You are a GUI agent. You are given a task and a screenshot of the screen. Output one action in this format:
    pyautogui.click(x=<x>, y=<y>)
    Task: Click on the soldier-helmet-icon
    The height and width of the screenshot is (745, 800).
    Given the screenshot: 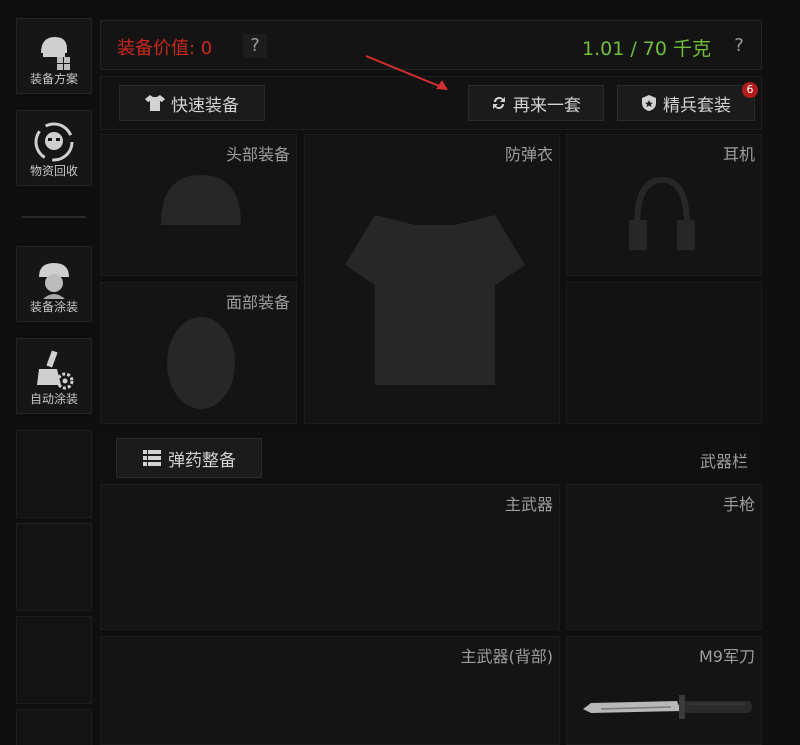 What is the action you would take?
    pyautogui.click(x=54, y=281)
    